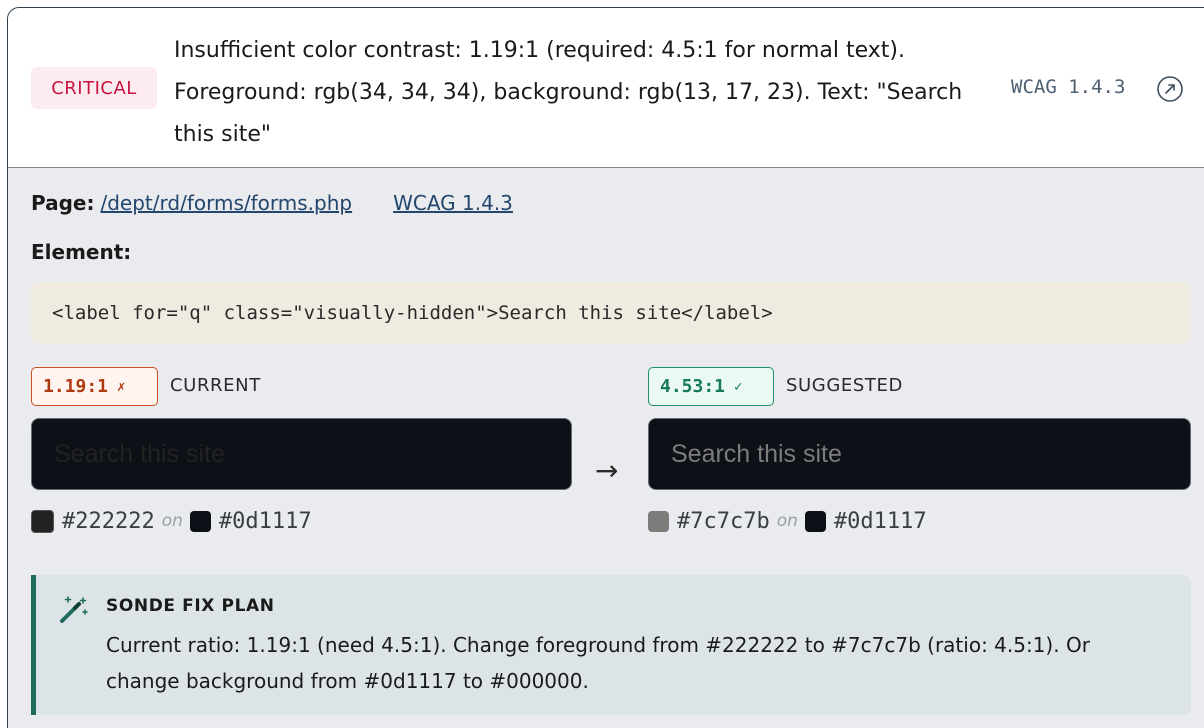  I want to click on current-fg-swatch, so click(42, 521).